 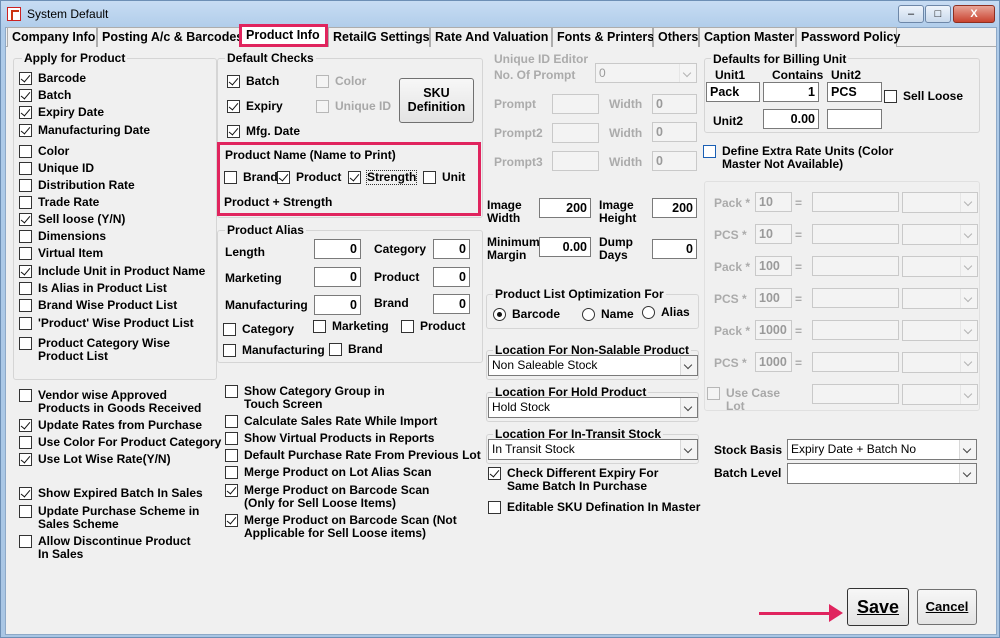 I want to click on stock-basis-select: Expiry Date + Batch No, so click(x=882, y=449).